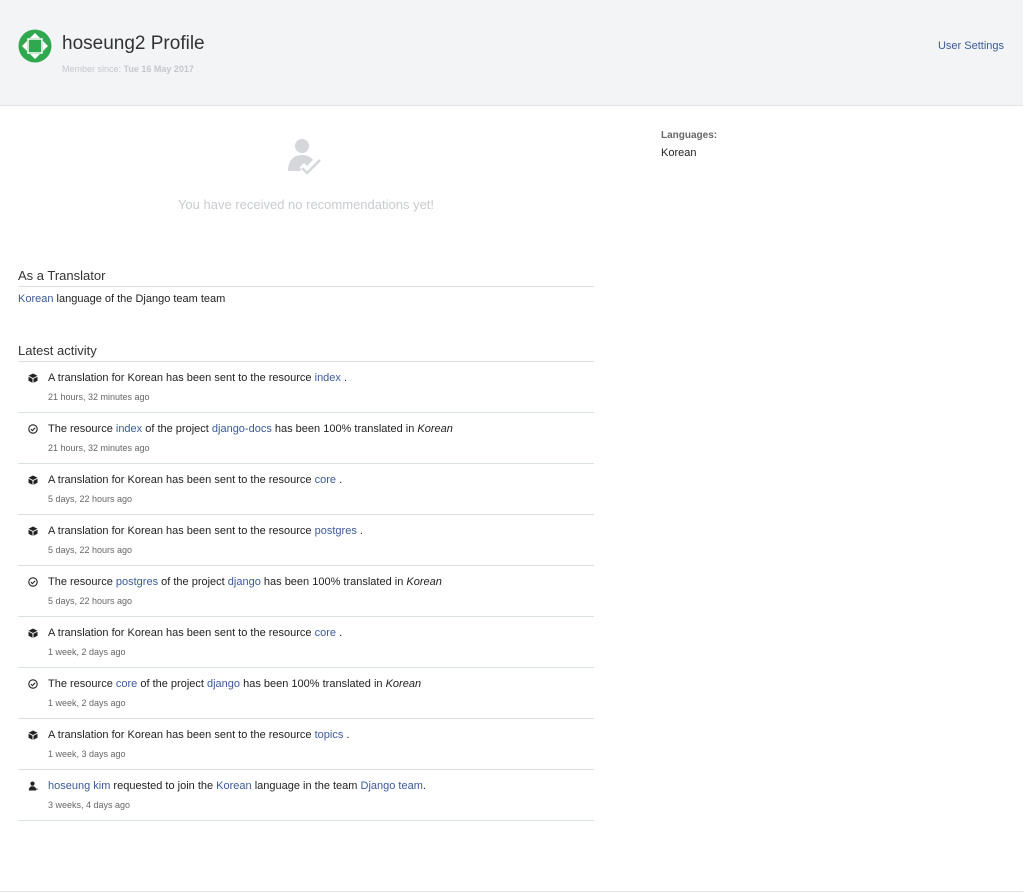  I want to click on team-link: Django team, so click(392, 786).